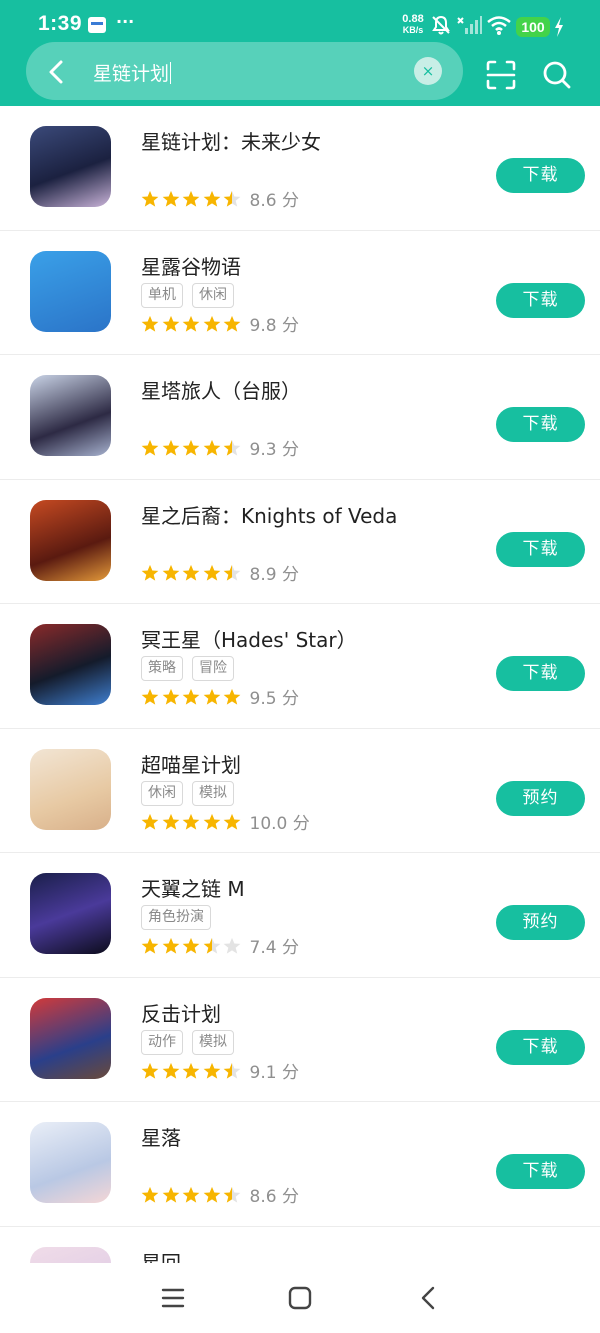  I want to click on rating-score: 7.4 分, so click(274, 948).